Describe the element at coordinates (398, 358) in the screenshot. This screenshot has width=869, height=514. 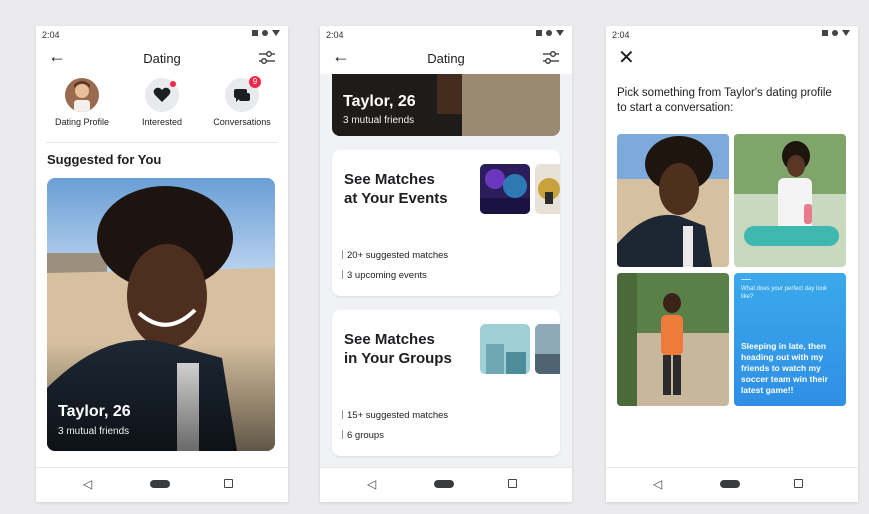
I see `card-title-line2: in Your Groups` at that location.